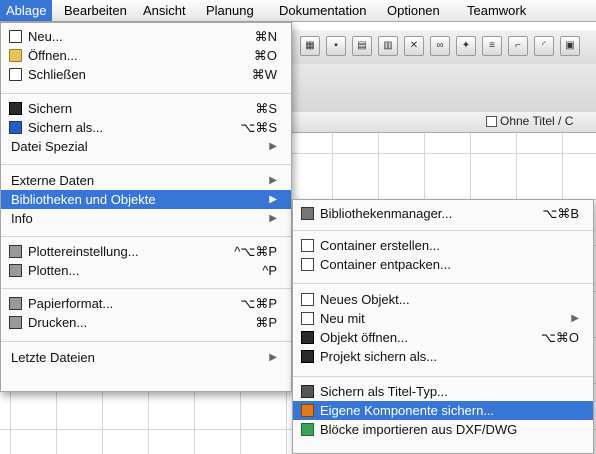 This screenshot has height=454, width=596. Describe the element at coordinates (15, 108) in the screenshot. I see `save-disk-icon` at that location.